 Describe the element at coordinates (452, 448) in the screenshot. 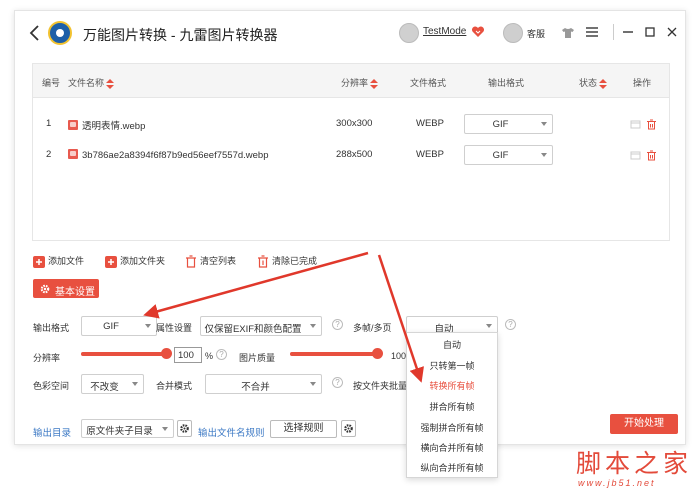

I see `dropdown-option: 横向合并所有帧` at that location.